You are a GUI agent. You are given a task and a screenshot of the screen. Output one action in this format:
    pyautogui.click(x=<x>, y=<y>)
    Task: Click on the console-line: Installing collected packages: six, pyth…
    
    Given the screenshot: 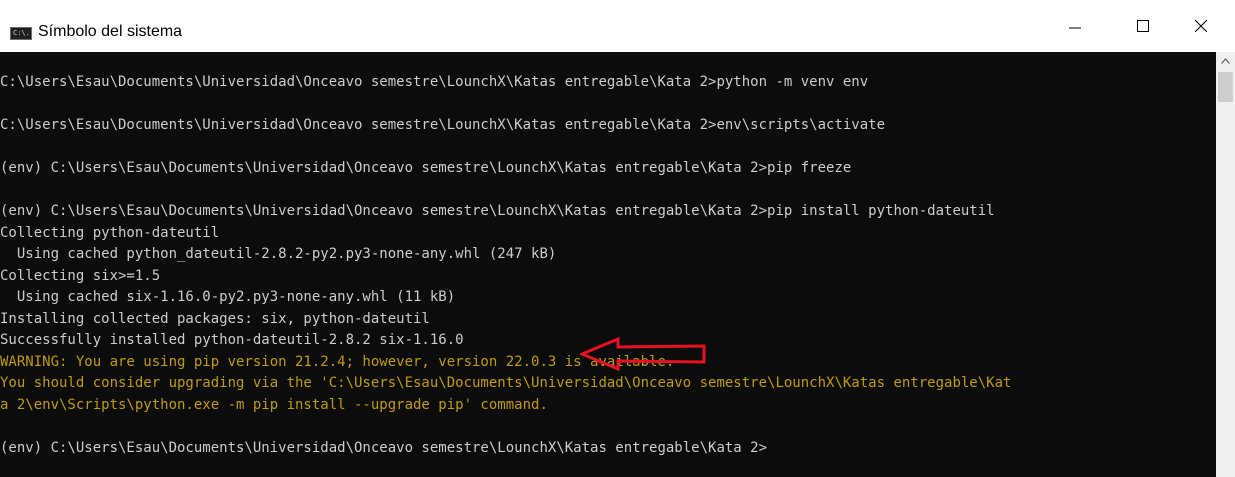 What is the action you would take?
    pyautogui.click(x=215, y=318)
    